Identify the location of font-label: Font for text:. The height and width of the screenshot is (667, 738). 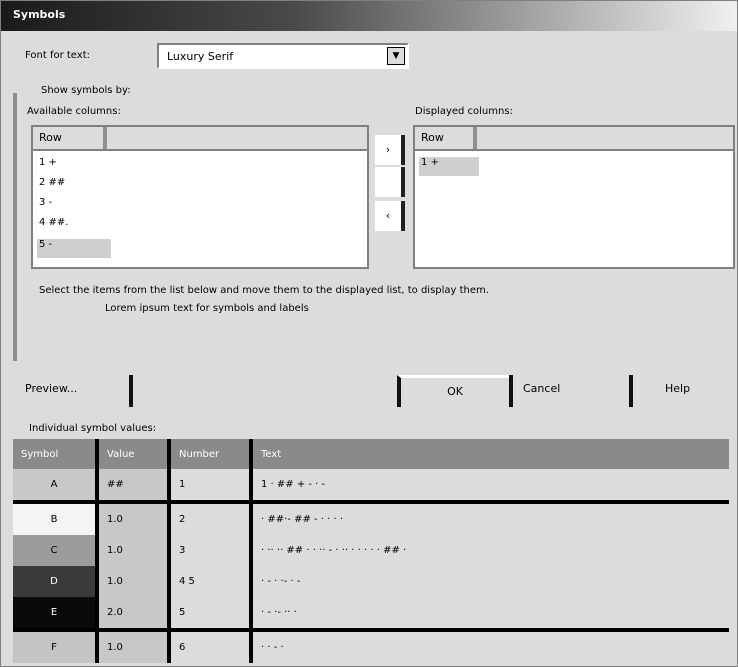
(57, 55).